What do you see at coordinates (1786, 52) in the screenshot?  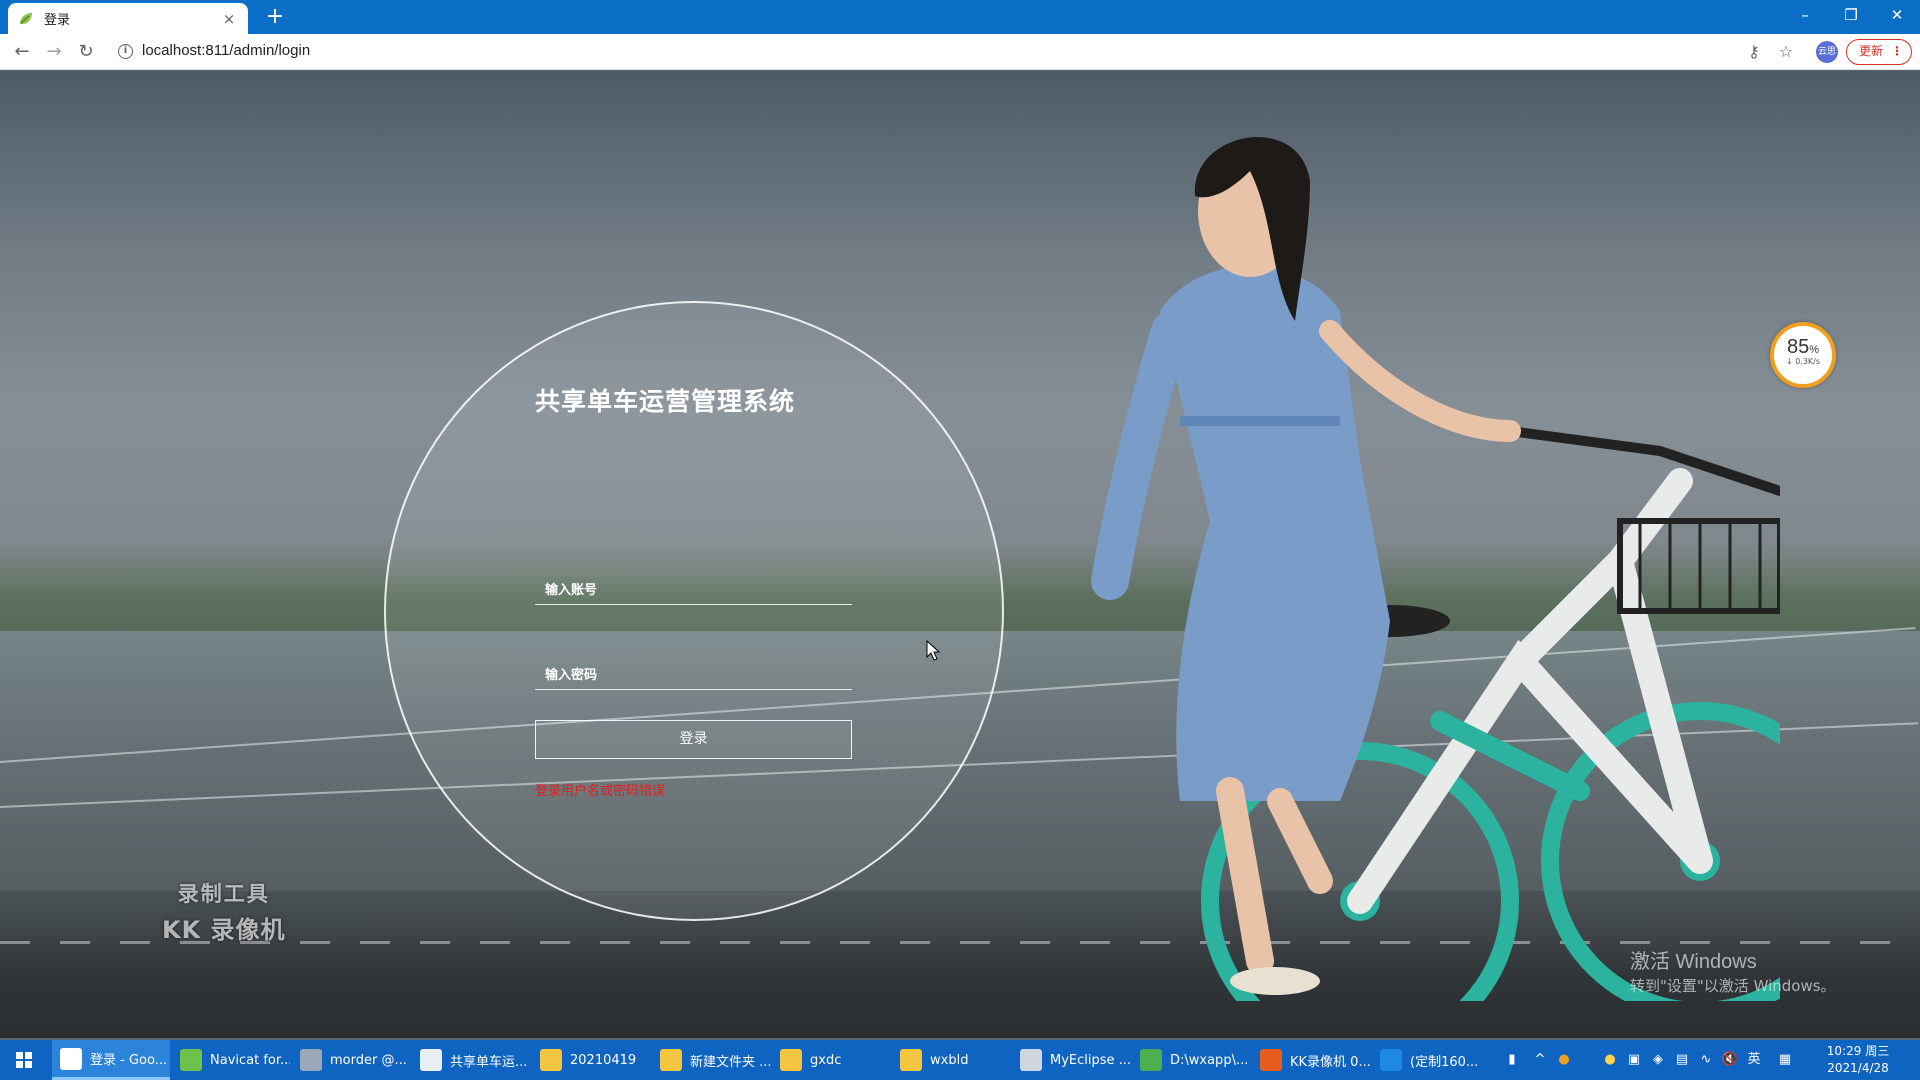 I see `star-bookmark-icon: ☆` at bounding box center [1786, 52].